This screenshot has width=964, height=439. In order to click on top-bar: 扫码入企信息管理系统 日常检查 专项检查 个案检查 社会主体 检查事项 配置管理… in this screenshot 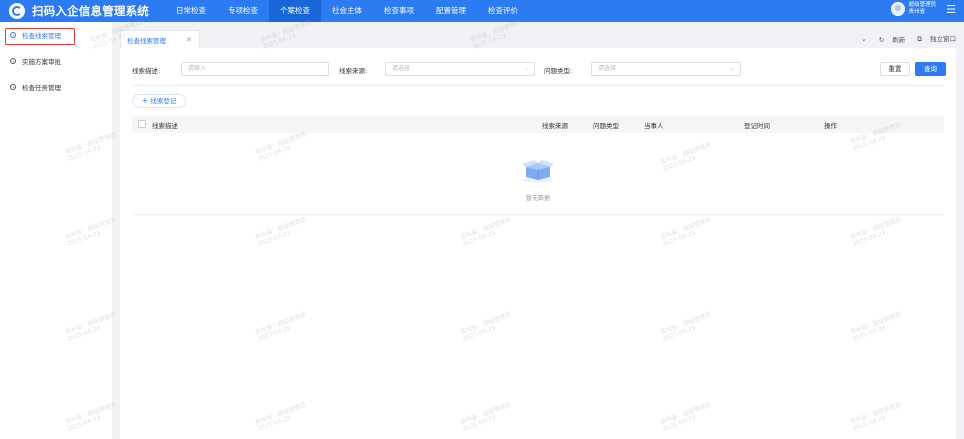, I will do `click(482, 11)`.